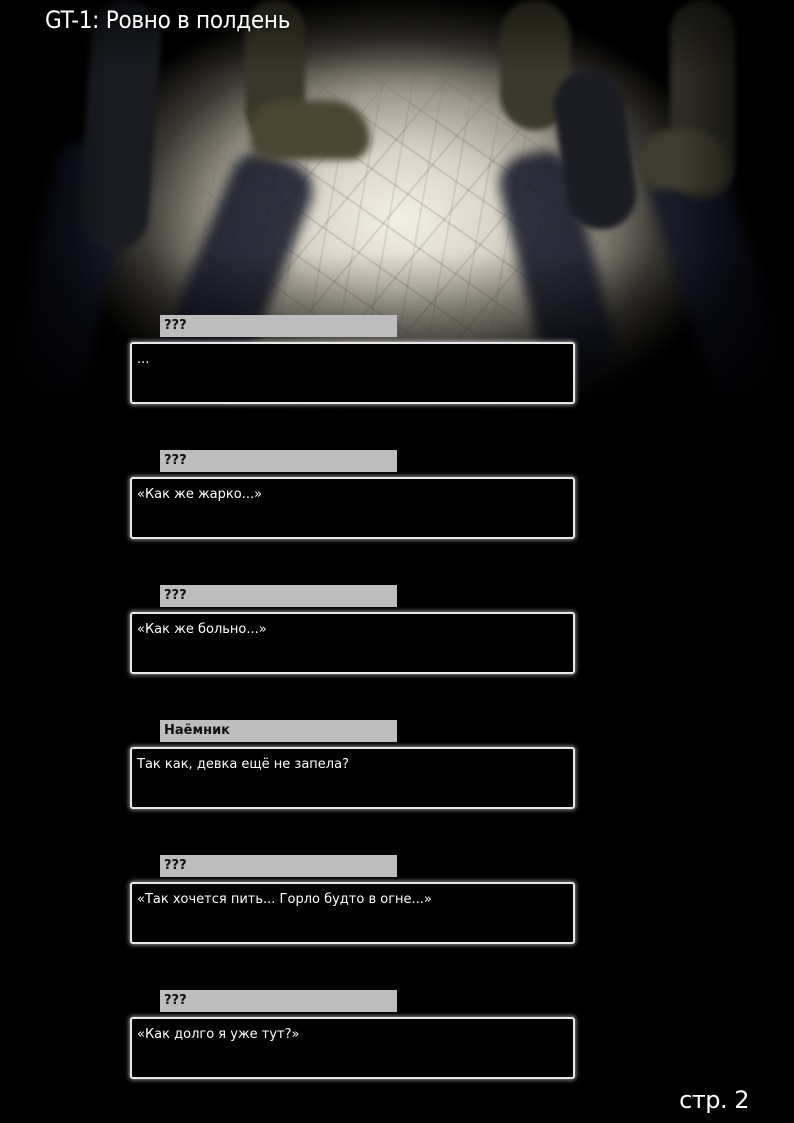  What do you see at coordinates (714, 1100) in the screenshot?
I see `page-number: стр. 2` at bounding box center [714, 1100].